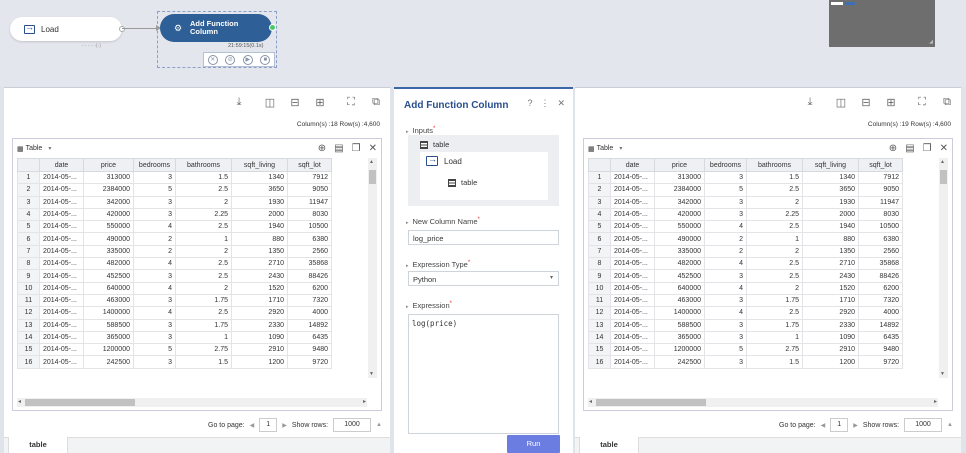  Describe the element at coordinates (272, 27) in the screenshot. I see `fn-node-port` at that location.